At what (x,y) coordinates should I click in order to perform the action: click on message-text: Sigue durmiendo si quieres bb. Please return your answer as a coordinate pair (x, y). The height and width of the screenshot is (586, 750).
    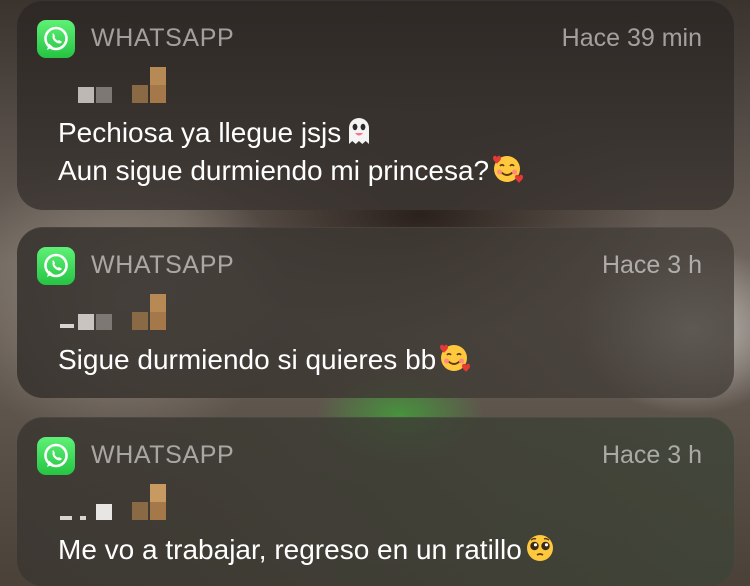
    Looking at the image, I should click on (247, 359).